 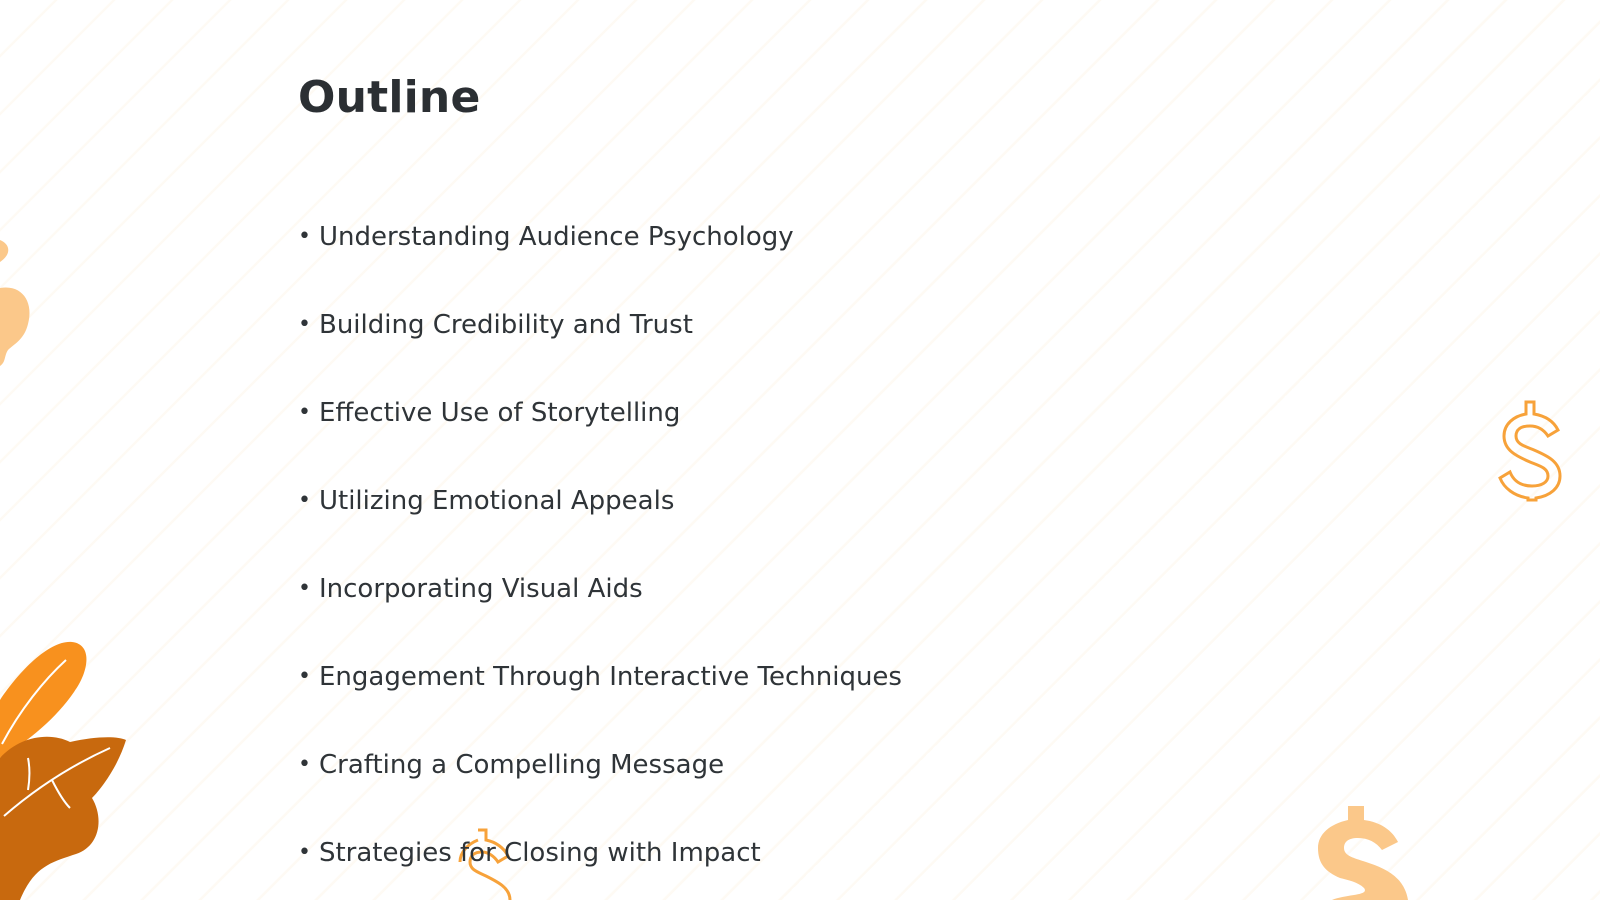 I want to click on outline-item-text: Understanding Audience Psychology, so click(x=556, y=237).